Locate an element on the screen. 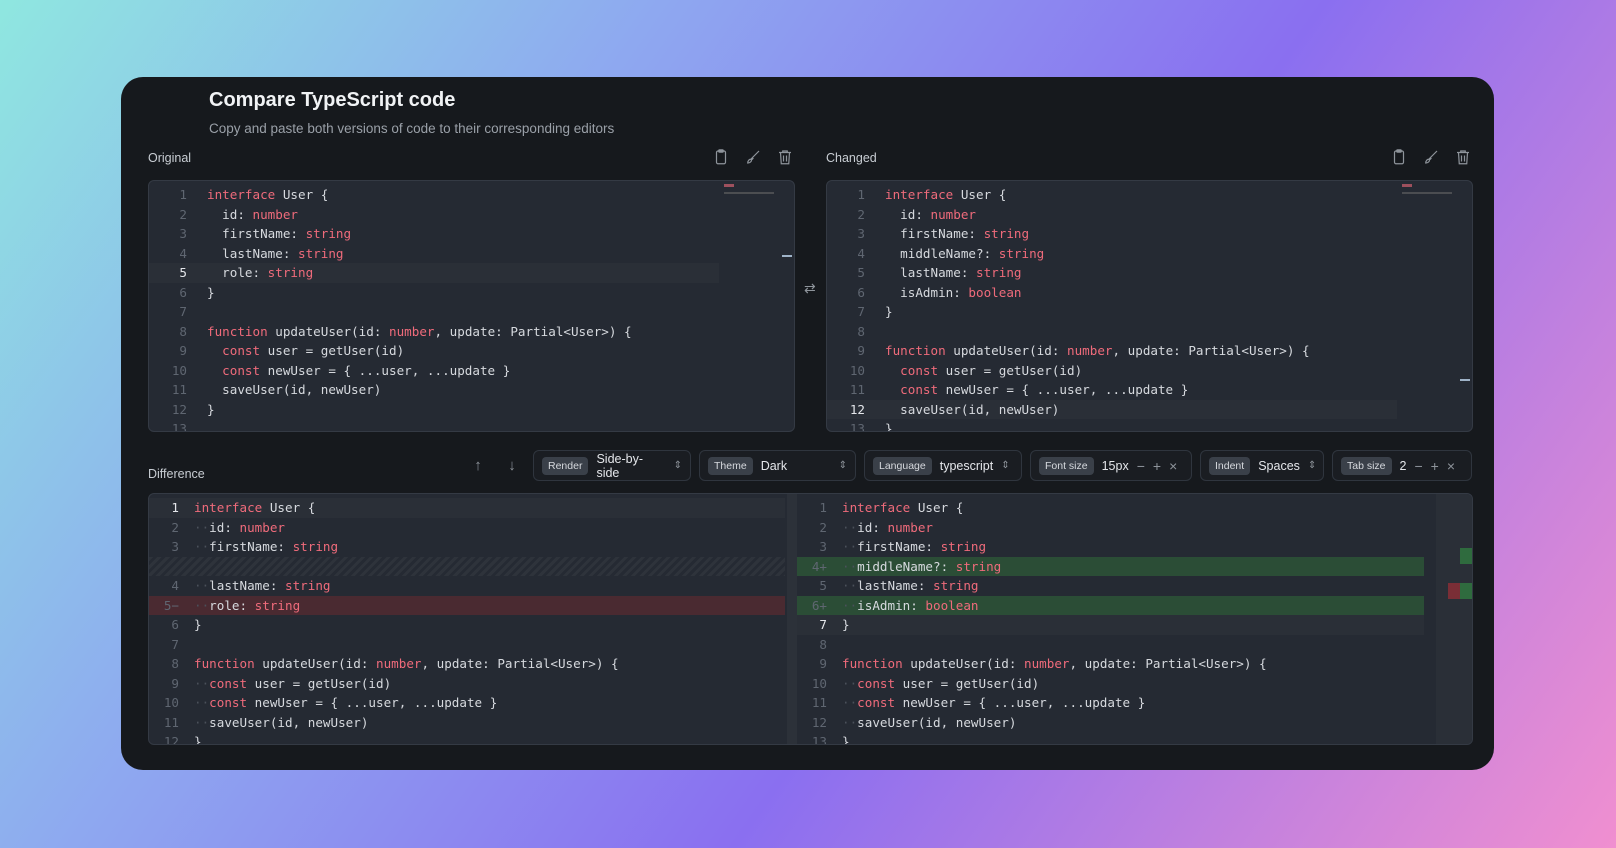  code-line: 5 role: string is located at coordinates (434, 273).